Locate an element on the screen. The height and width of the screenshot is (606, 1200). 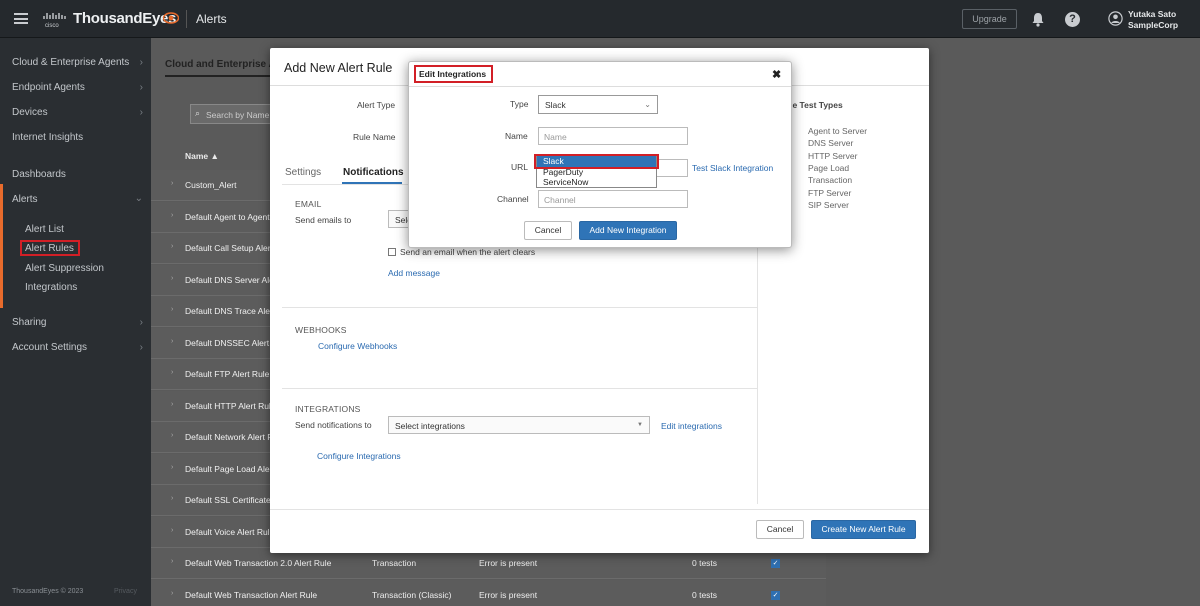
add-new-integration-button: Add New Integration is located at coordinates (628, 230).